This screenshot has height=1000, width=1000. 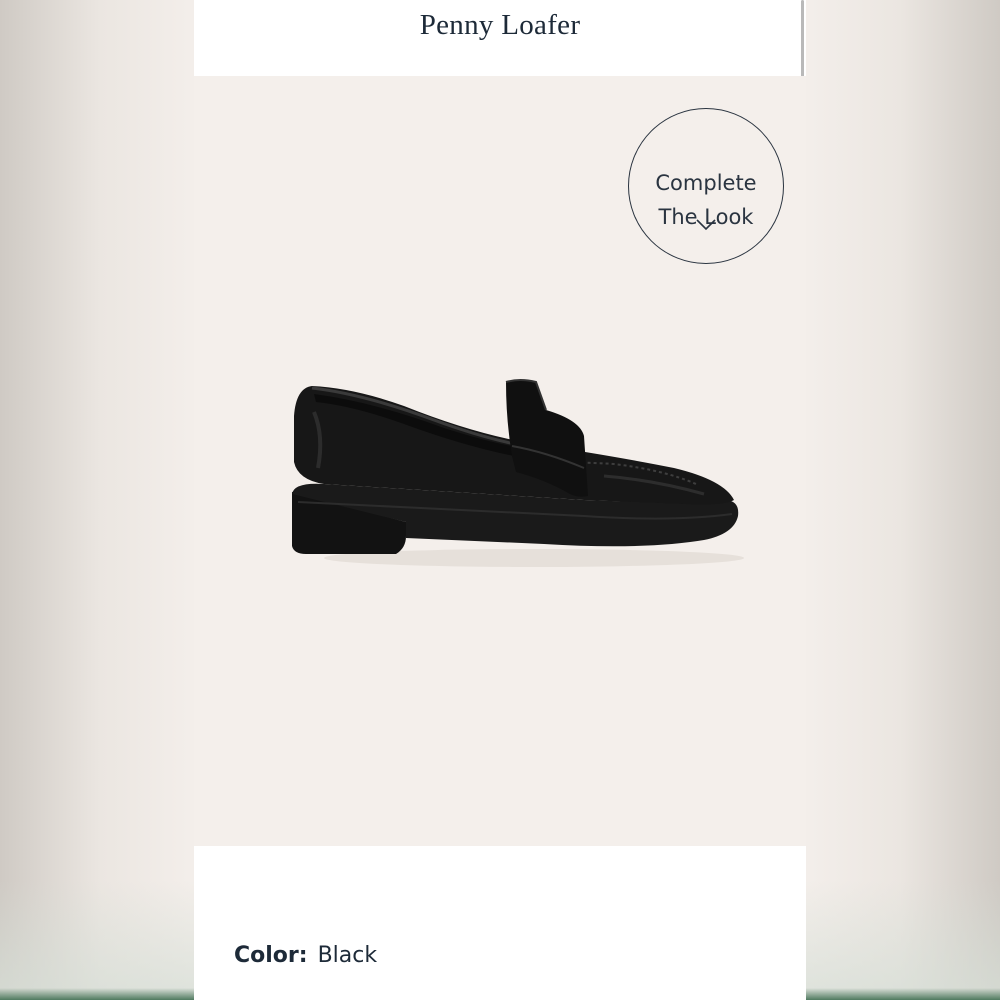 I want to click on color-label: Color:, so click(x=271, y=955).